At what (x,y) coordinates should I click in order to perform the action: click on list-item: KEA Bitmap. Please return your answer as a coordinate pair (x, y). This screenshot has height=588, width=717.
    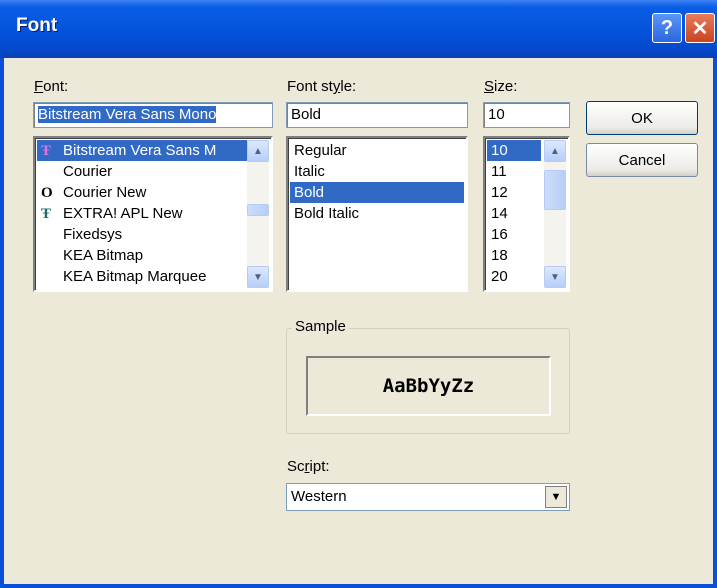
    Looking at the image, I should click on (142, 255).